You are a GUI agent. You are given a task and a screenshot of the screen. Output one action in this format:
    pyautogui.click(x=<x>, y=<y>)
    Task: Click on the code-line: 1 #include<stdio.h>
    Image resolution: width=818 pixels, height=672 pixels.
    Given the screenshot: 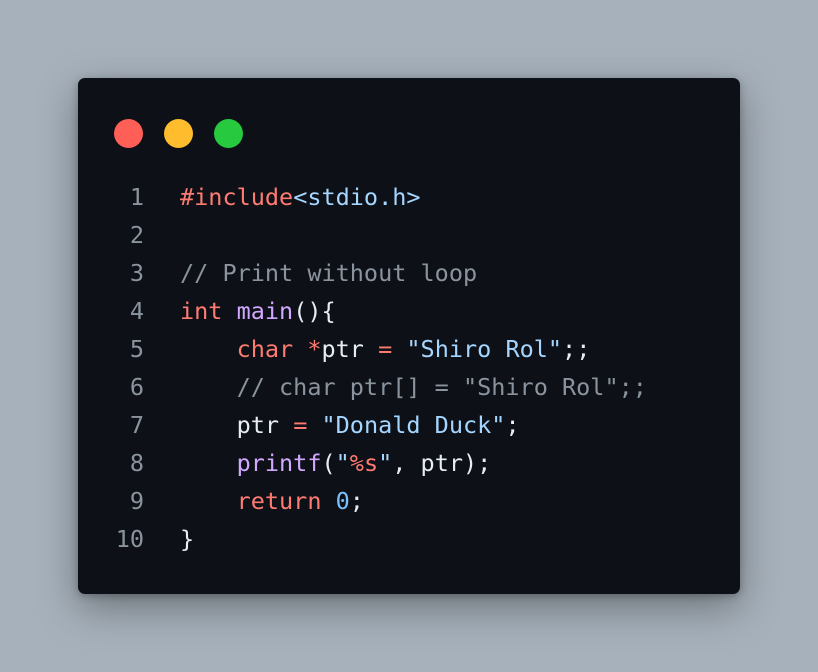 What is the action you would take?
    pyautogui.click(x=409, y=197)
    